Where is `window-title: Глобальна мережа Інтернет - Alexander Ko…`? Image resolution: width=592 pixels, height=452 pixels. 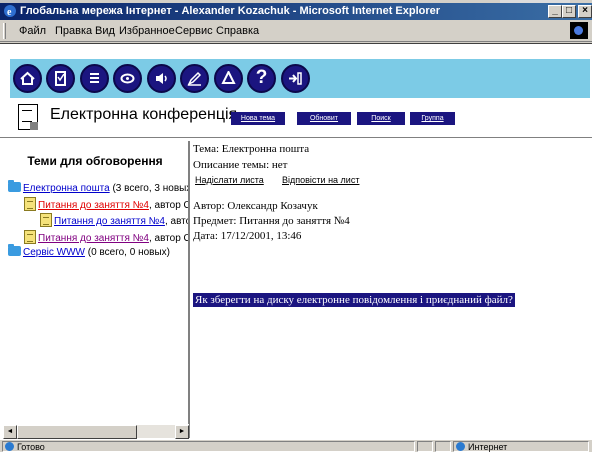
window-title: Глобальна мережа Інтернет - Alexander Ko… is located at coordinates (230, 11).